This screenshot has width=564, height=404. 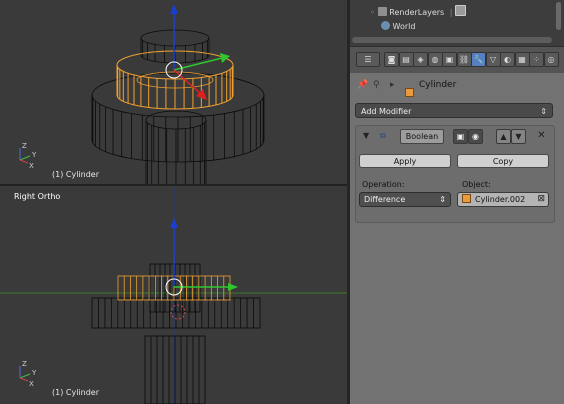 I want to click on object-field: Cylinder.002 ⊠, so click(x=503, y=199).